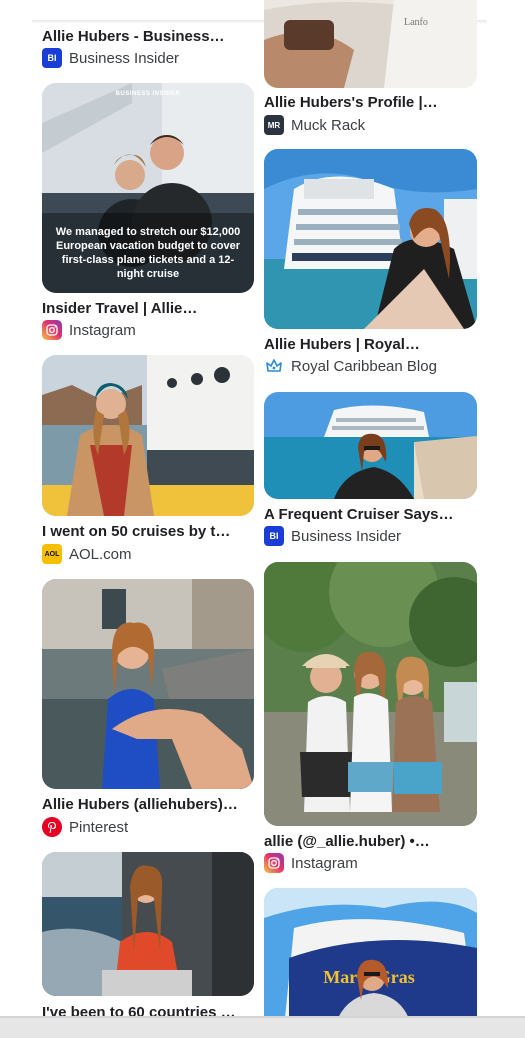 This screenshot has height=1038, width=525. I want to click on result-source: Pinterest, so click(85, 827).